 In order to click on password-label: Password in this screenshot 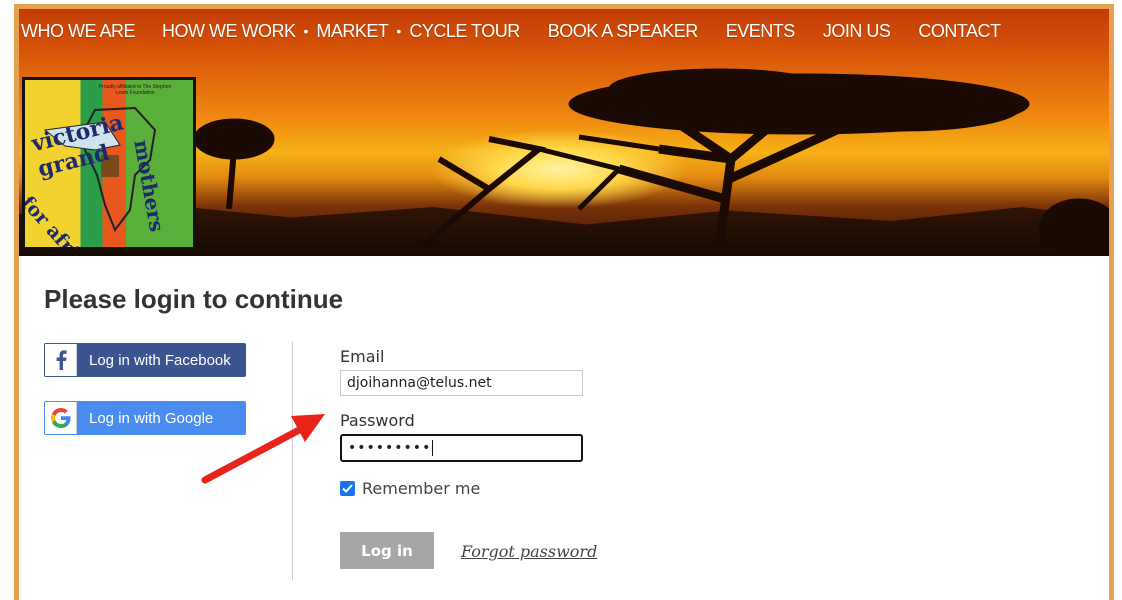, I will do `click(377, 420)`.